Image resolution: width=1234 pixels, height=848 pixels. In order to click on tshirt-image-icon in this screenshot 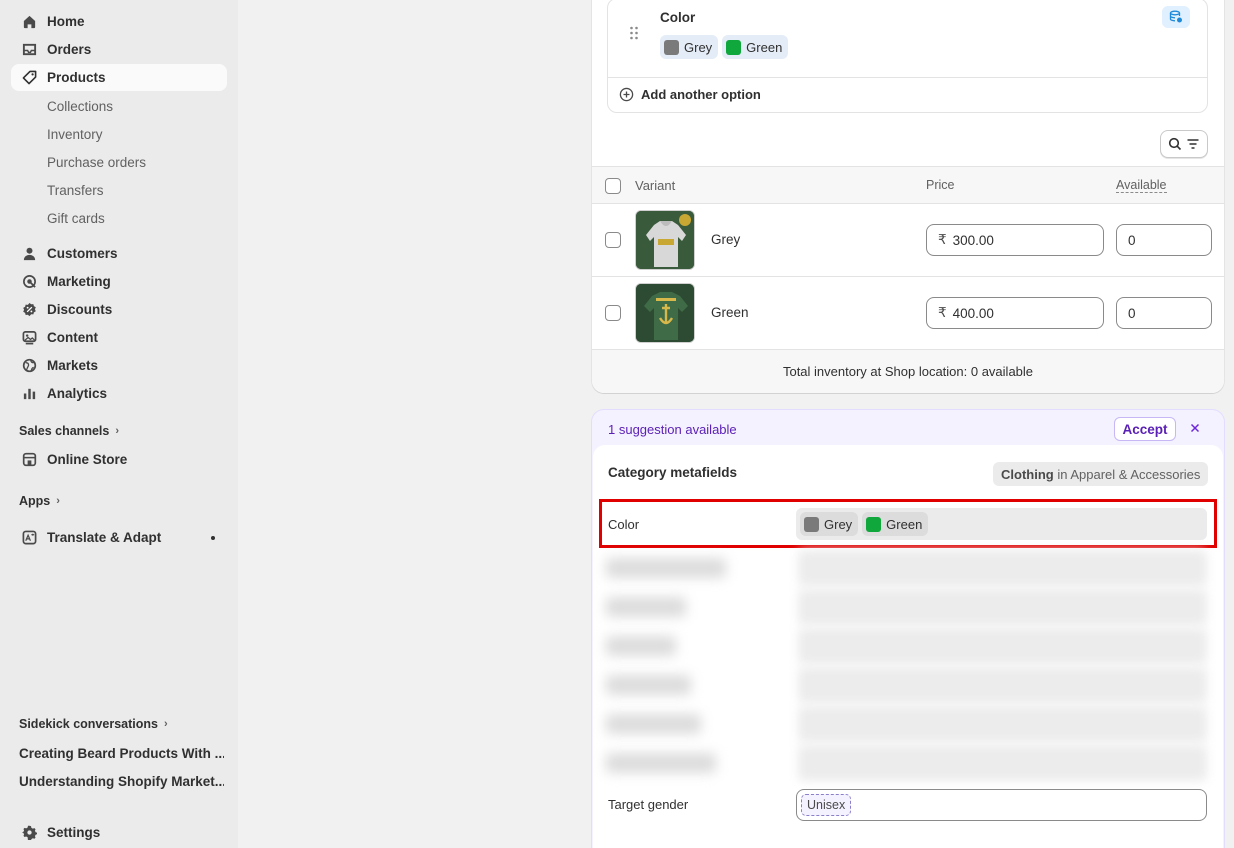, I will do `click(665, 313)`.